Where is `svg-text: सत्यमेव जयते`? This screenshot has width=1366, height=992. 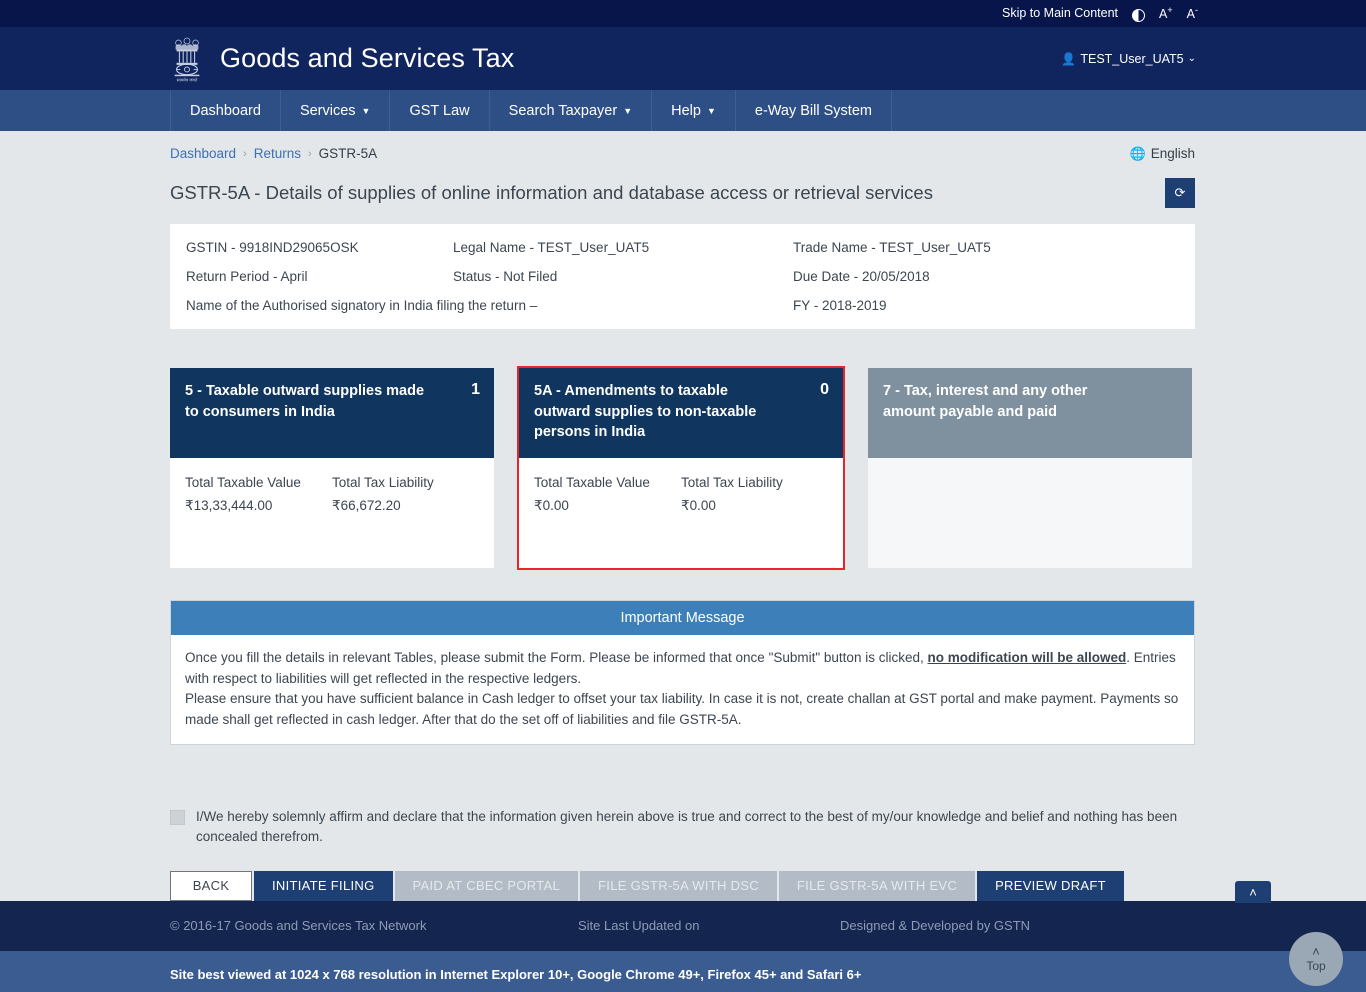 svg-text: सत्यमेव जयते is located at coordinates (187, 79).